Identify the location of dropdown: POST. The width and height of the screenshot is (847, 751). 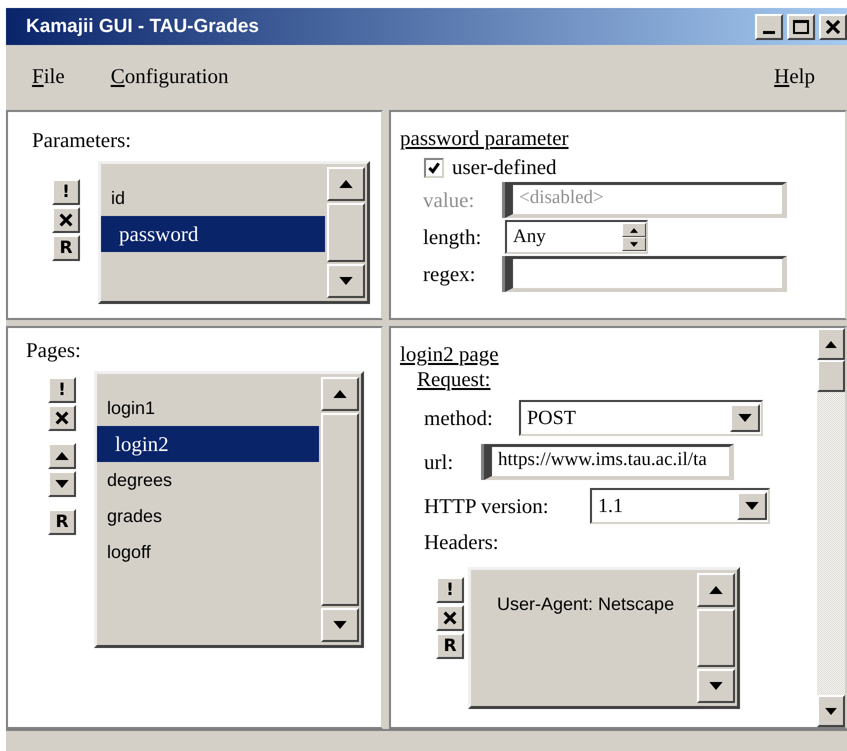
(641, 418).